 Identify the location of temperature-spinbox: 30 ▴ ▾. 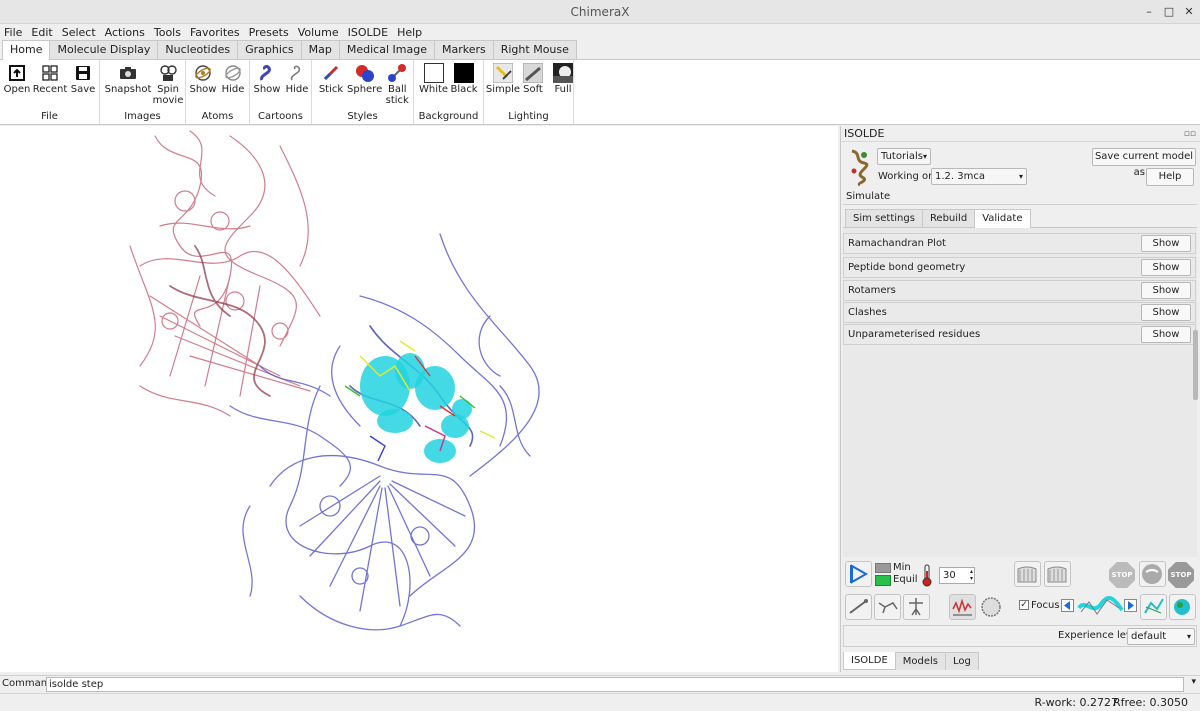
(957, 575).